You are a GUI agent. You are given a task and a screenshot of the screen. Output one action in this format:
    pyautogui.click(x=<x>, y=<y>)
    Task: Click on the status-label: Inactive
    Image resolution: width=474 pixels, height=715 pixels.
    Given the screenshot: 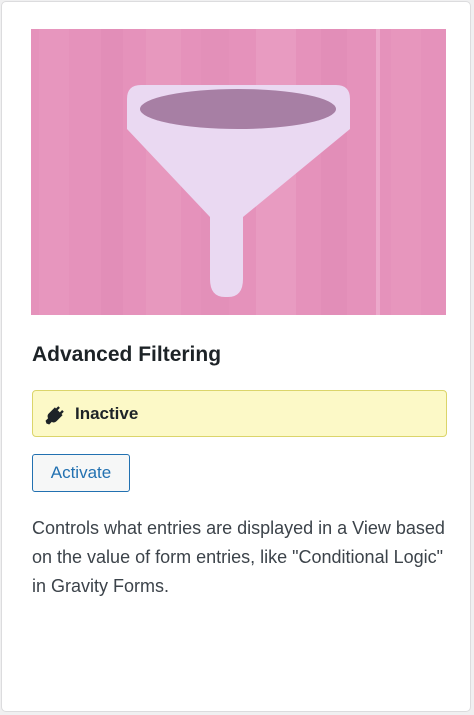 What is the action you would take?
    pyautogui.click(x=107, y=413)
    